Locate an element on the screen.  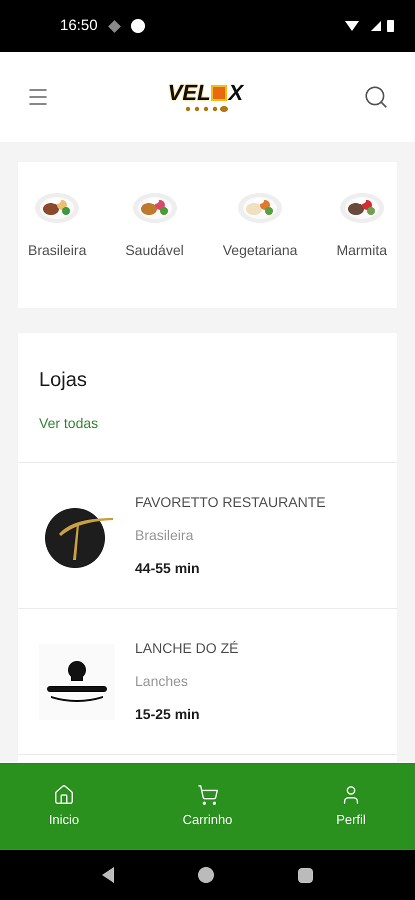
cart-icon is located at coordinates (207, 795).